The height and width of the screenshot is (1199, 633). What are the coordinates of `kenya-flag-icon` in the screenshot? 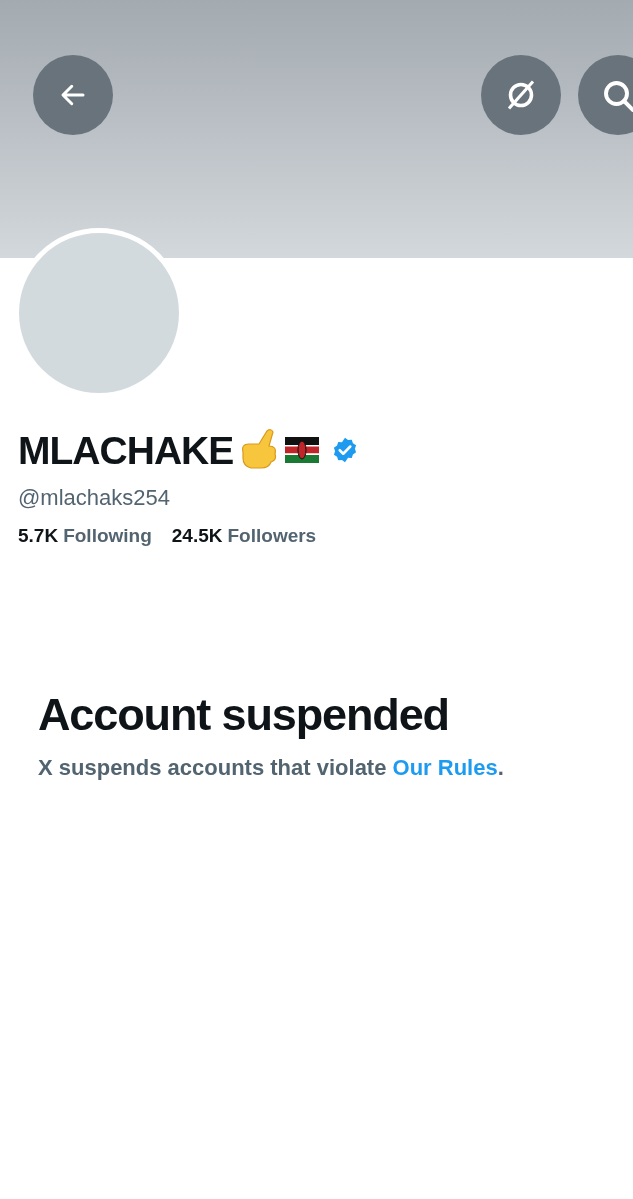 It's located at (302, 450).